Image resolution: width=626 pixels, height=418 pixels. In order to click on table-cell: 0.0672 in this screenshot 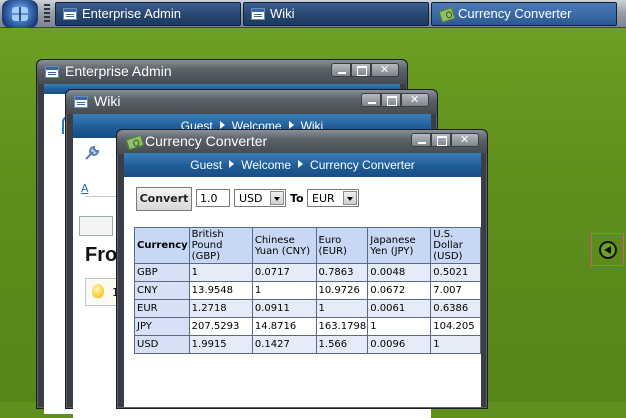, I will do `click(399, 290)`.